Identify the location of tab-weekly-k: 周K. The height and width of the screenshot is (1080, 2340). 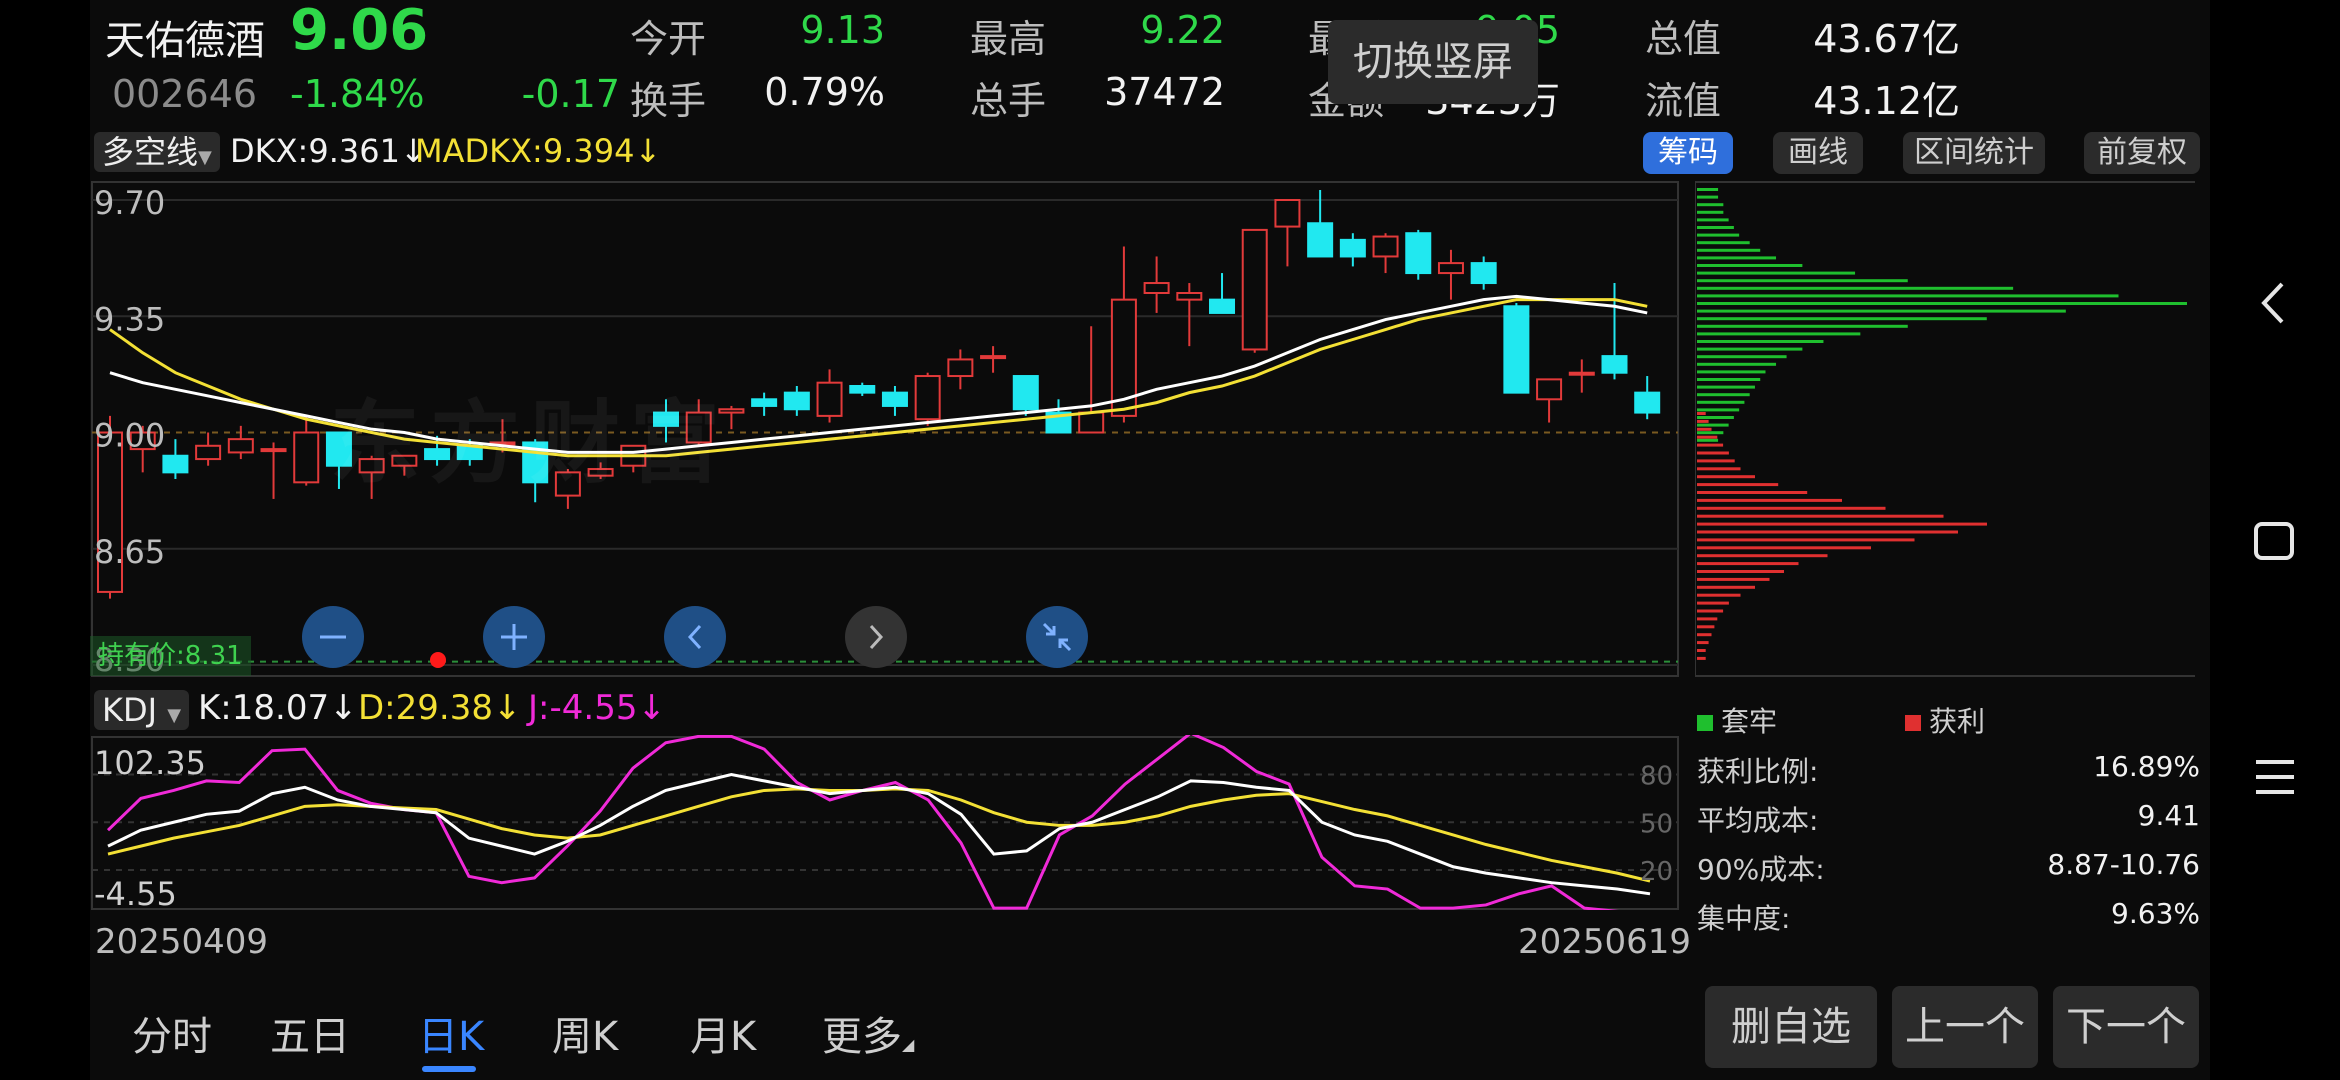
(585, 1033).